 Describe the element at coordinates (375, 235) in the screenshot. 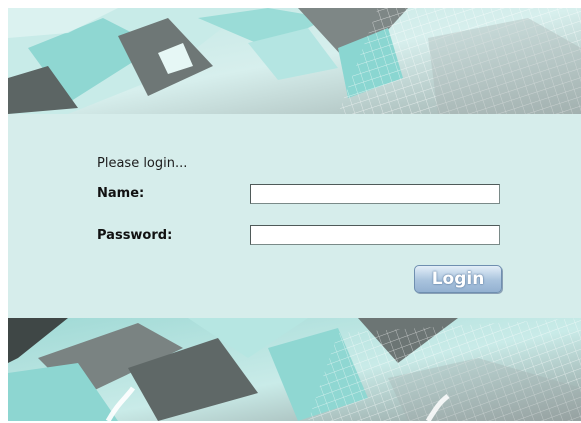

I see `password-field` at that location.